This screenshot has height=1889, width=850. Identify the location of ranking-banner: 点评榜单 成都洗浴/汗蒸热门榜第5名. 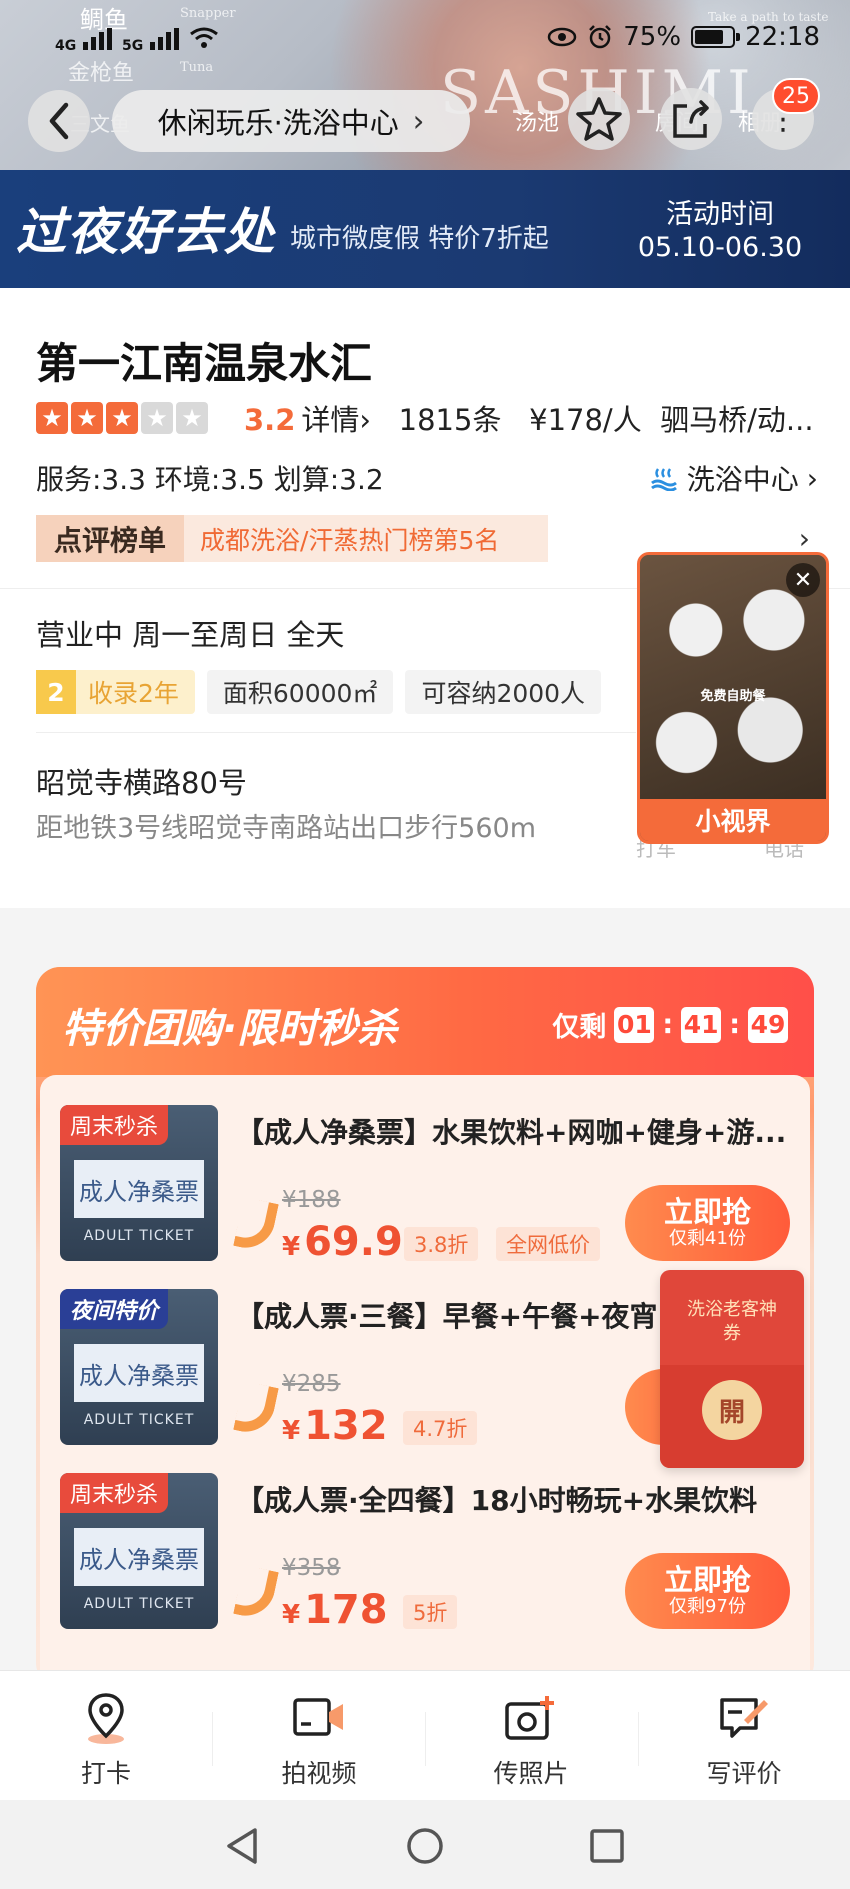
(292, 538).